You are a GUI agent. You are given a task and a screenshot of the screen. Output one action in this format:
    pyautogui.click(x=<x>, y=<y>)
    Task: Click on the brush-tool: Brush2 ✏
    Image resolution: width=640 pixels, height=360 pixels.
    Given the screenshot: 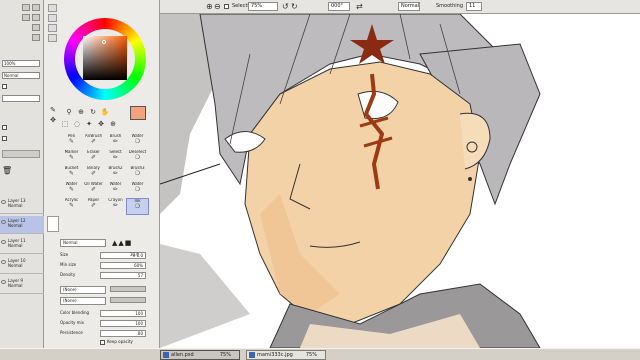 What is the action you would take?
    pyautogui.click(x=115, y=174)
    